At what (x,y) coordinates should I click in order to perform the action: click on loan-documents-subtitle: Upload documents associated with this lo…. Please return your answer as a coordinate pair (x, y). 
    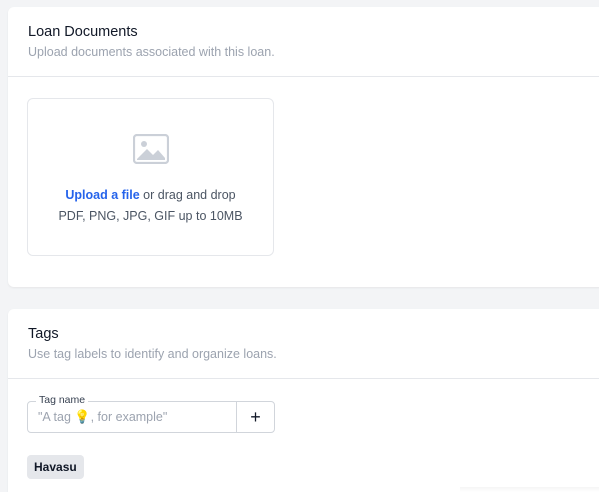
    Looking at the image, I should click on (151, 52).